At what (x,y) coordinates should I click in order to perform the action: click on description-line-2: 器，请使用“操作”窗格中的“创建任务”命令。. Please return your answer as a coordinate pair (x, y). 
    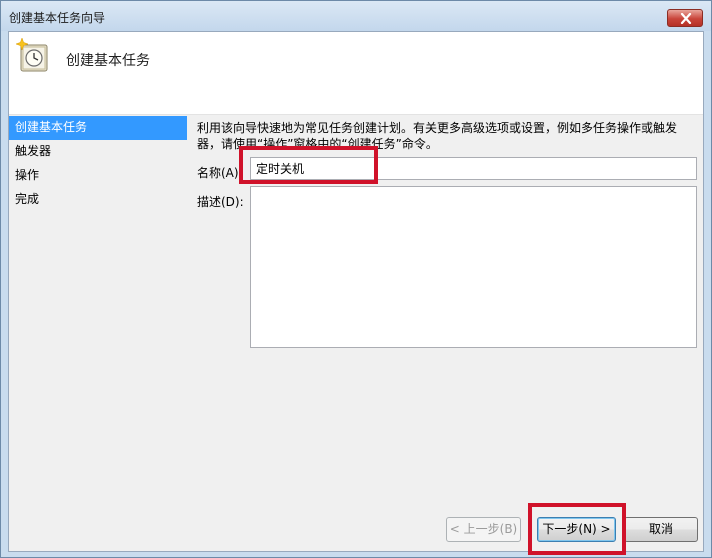
    Looking at the image, I should click on (317, 144).